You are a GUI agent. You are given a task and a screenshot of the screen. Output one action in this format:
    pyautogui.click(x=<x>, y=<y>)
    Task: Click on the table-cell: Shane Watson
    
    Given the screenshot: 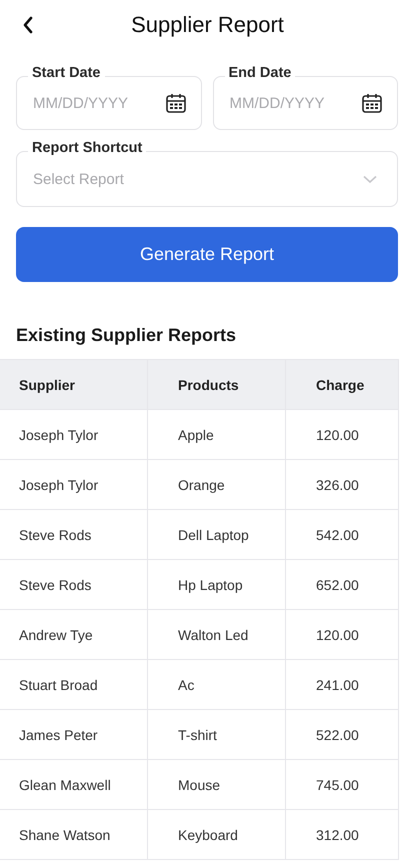 What is the action you would take?
    pyautogui.click(x=74, y=835)
    